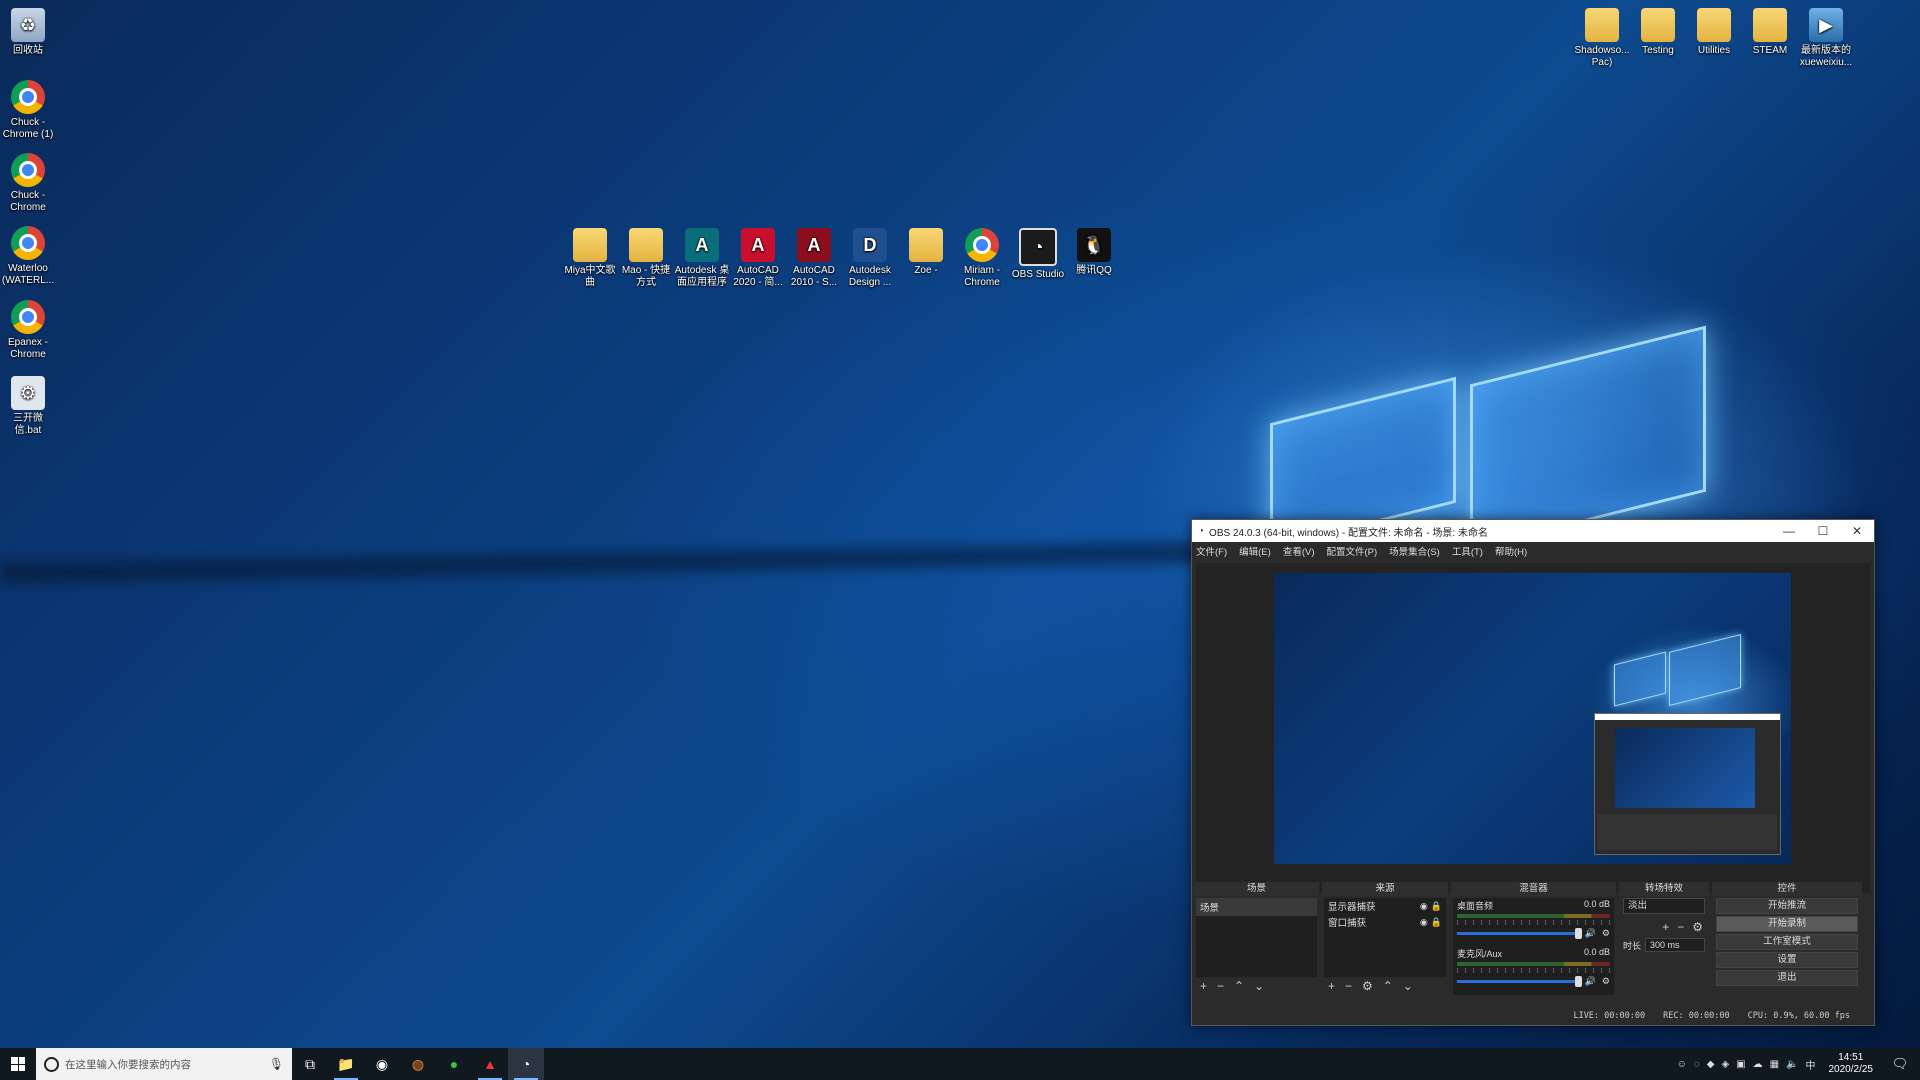  I want to click on wechat-icon: ●, so click(454, 1064).